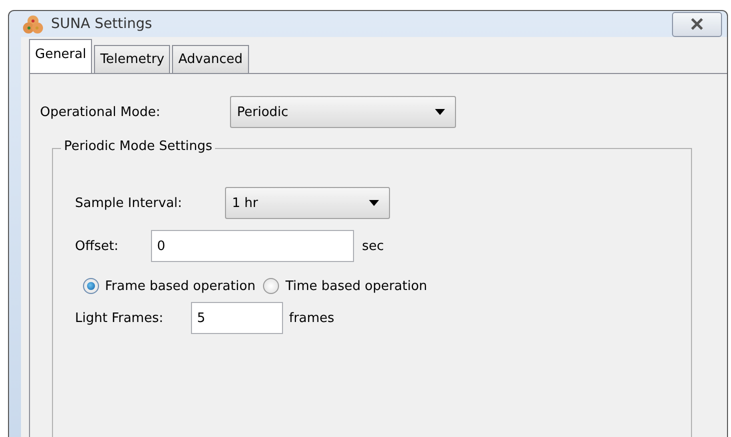 The image size is (731, 437). What do you see at coordinates (307, 203) in the screenshot?
I see `sample-interval-dropdown: 1 hr` at bounding box center [307, 203].